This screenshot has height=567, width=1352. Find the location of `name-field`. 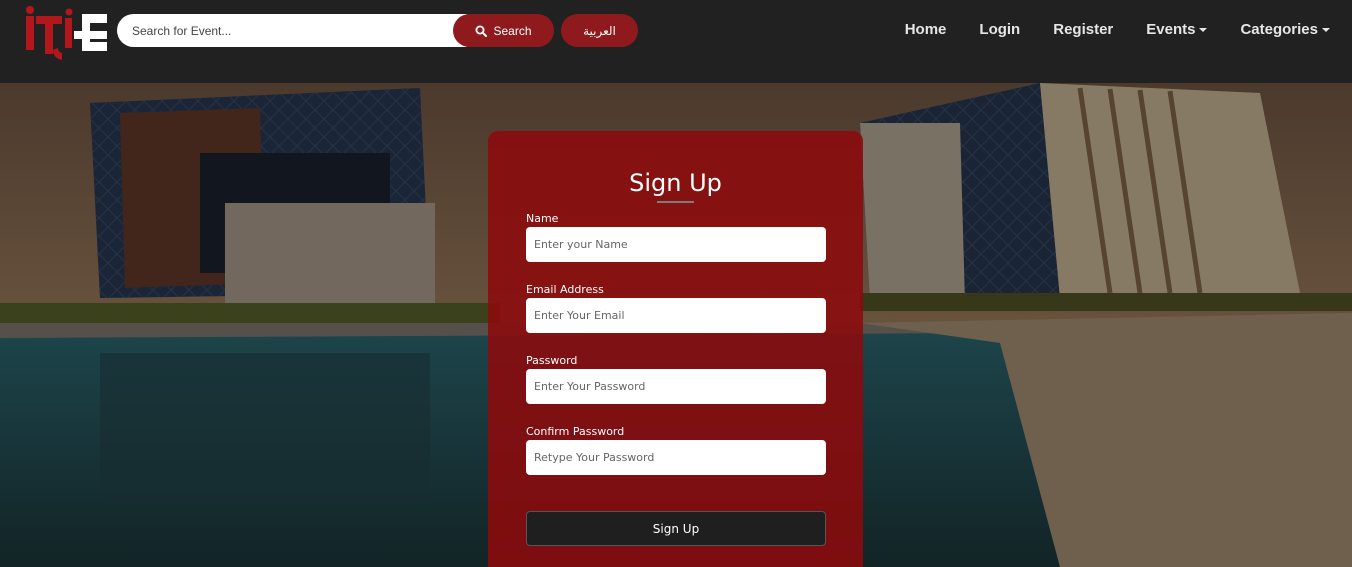

name-field is located at coordinates (676, 244).